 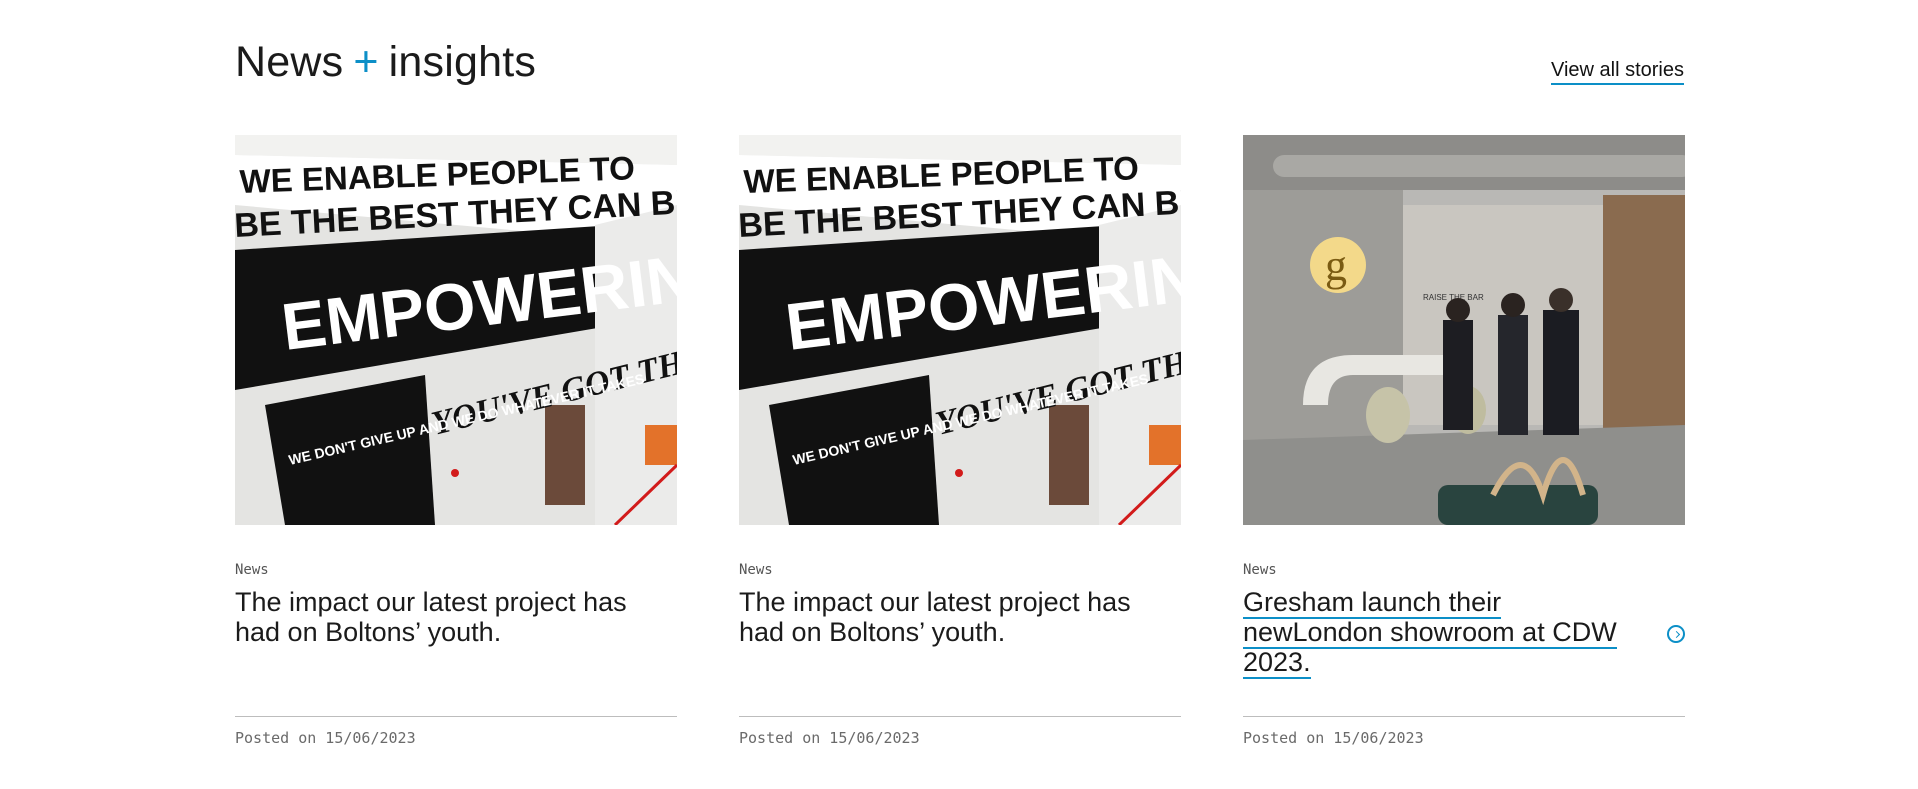 I want to click on section-title-plus: +, so click(x=366, y=62).